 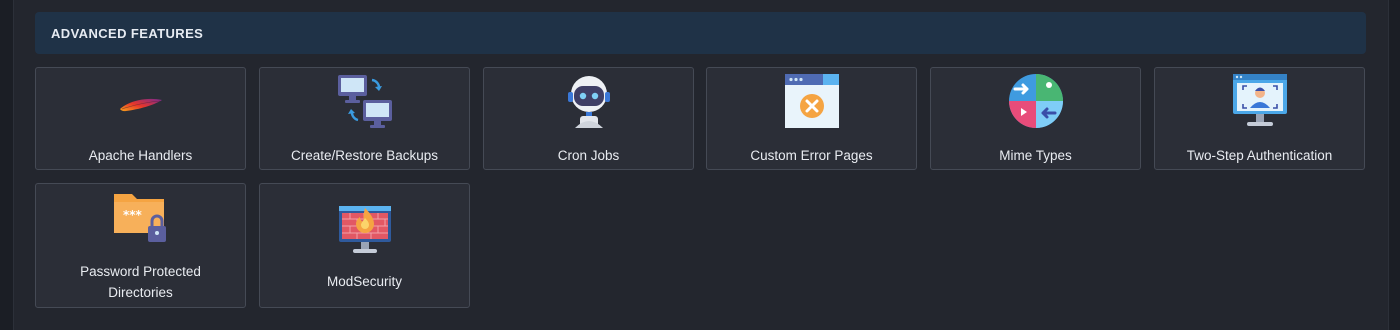 I want to click on tile-label: Password Protected Directories, so click(x=140, y=282).